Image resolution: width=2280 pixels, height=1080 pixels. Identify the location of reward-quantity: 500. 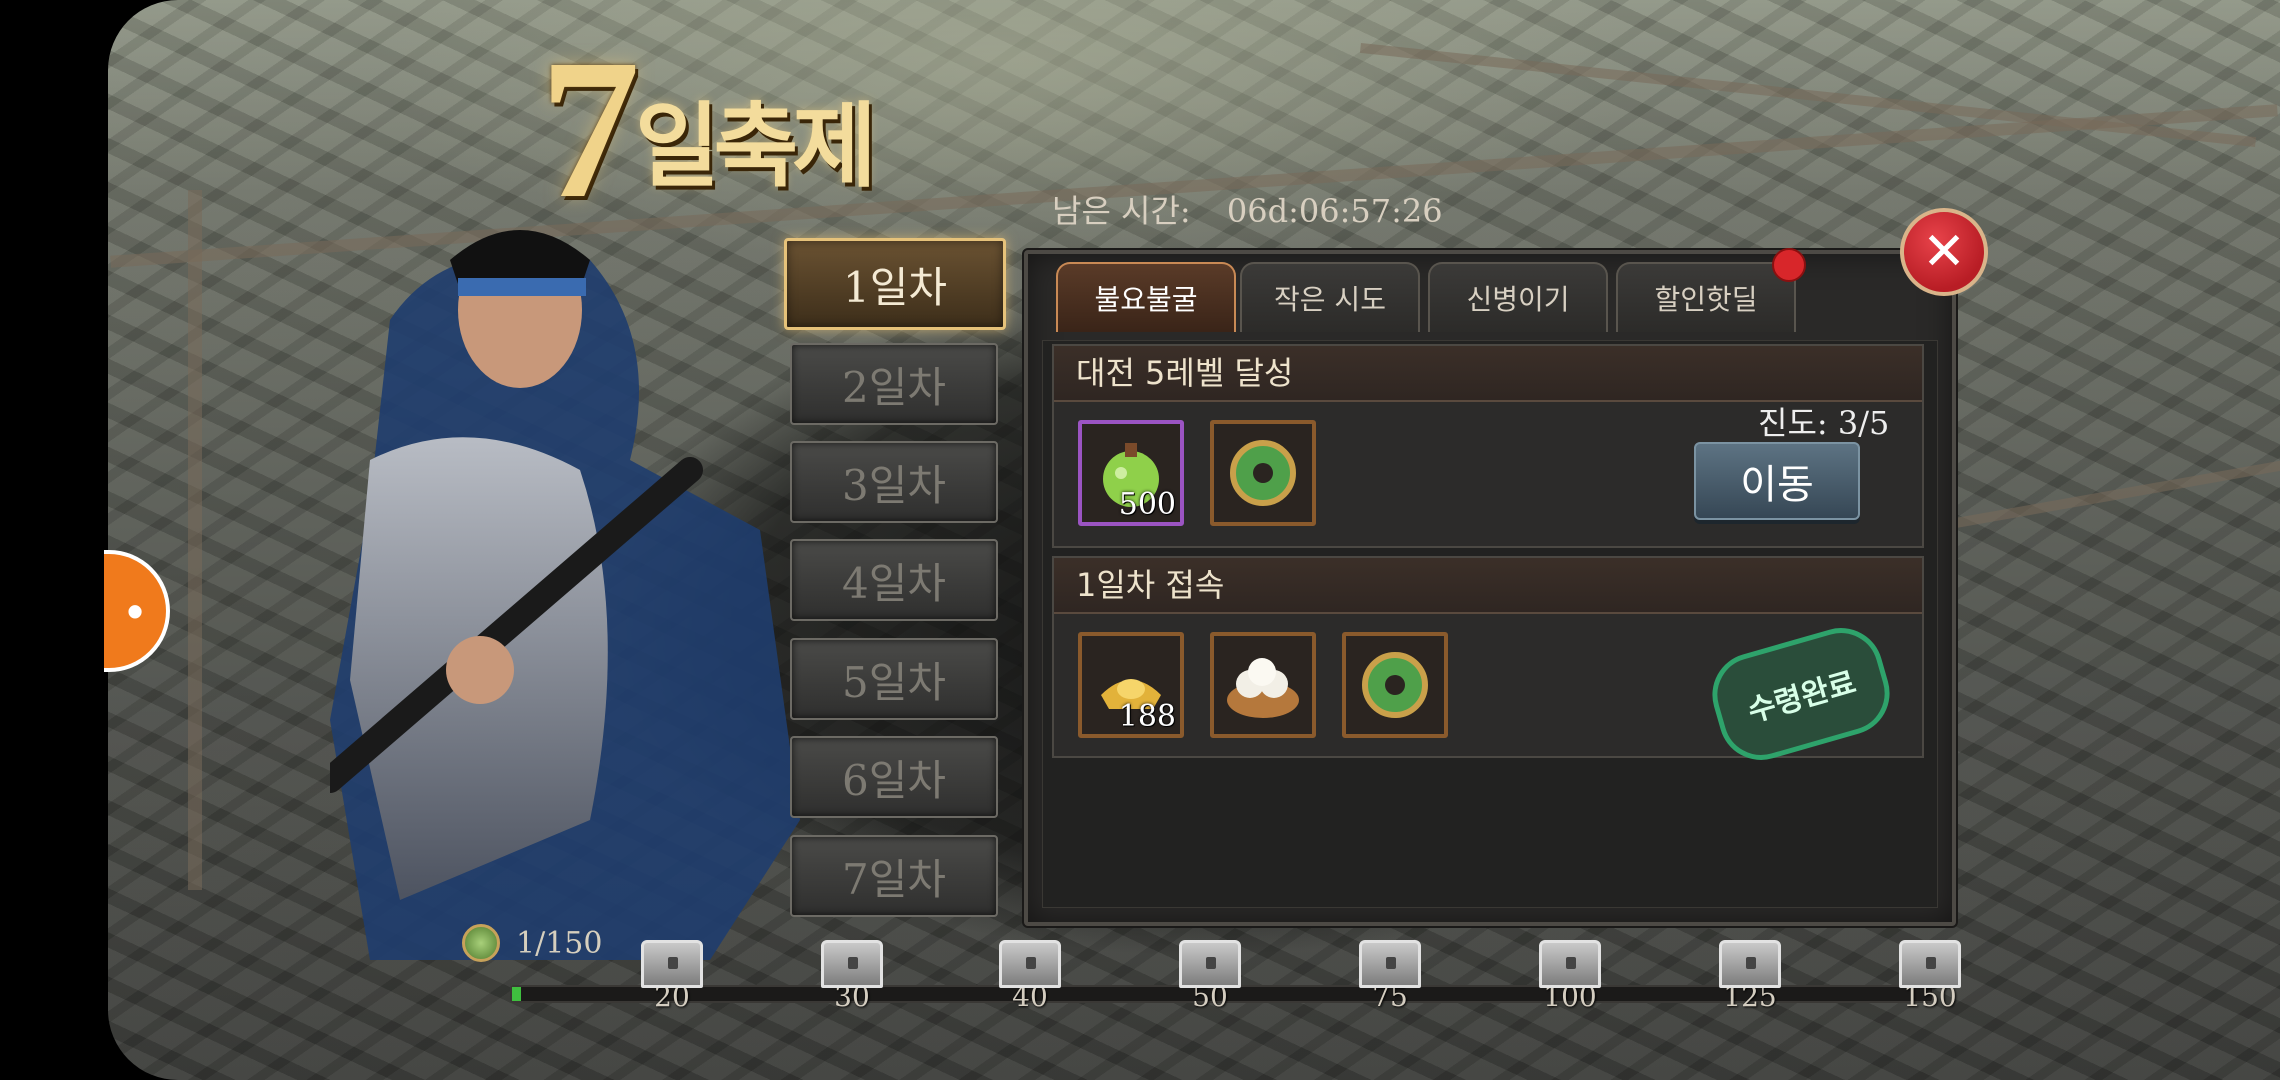
(1147, 504).